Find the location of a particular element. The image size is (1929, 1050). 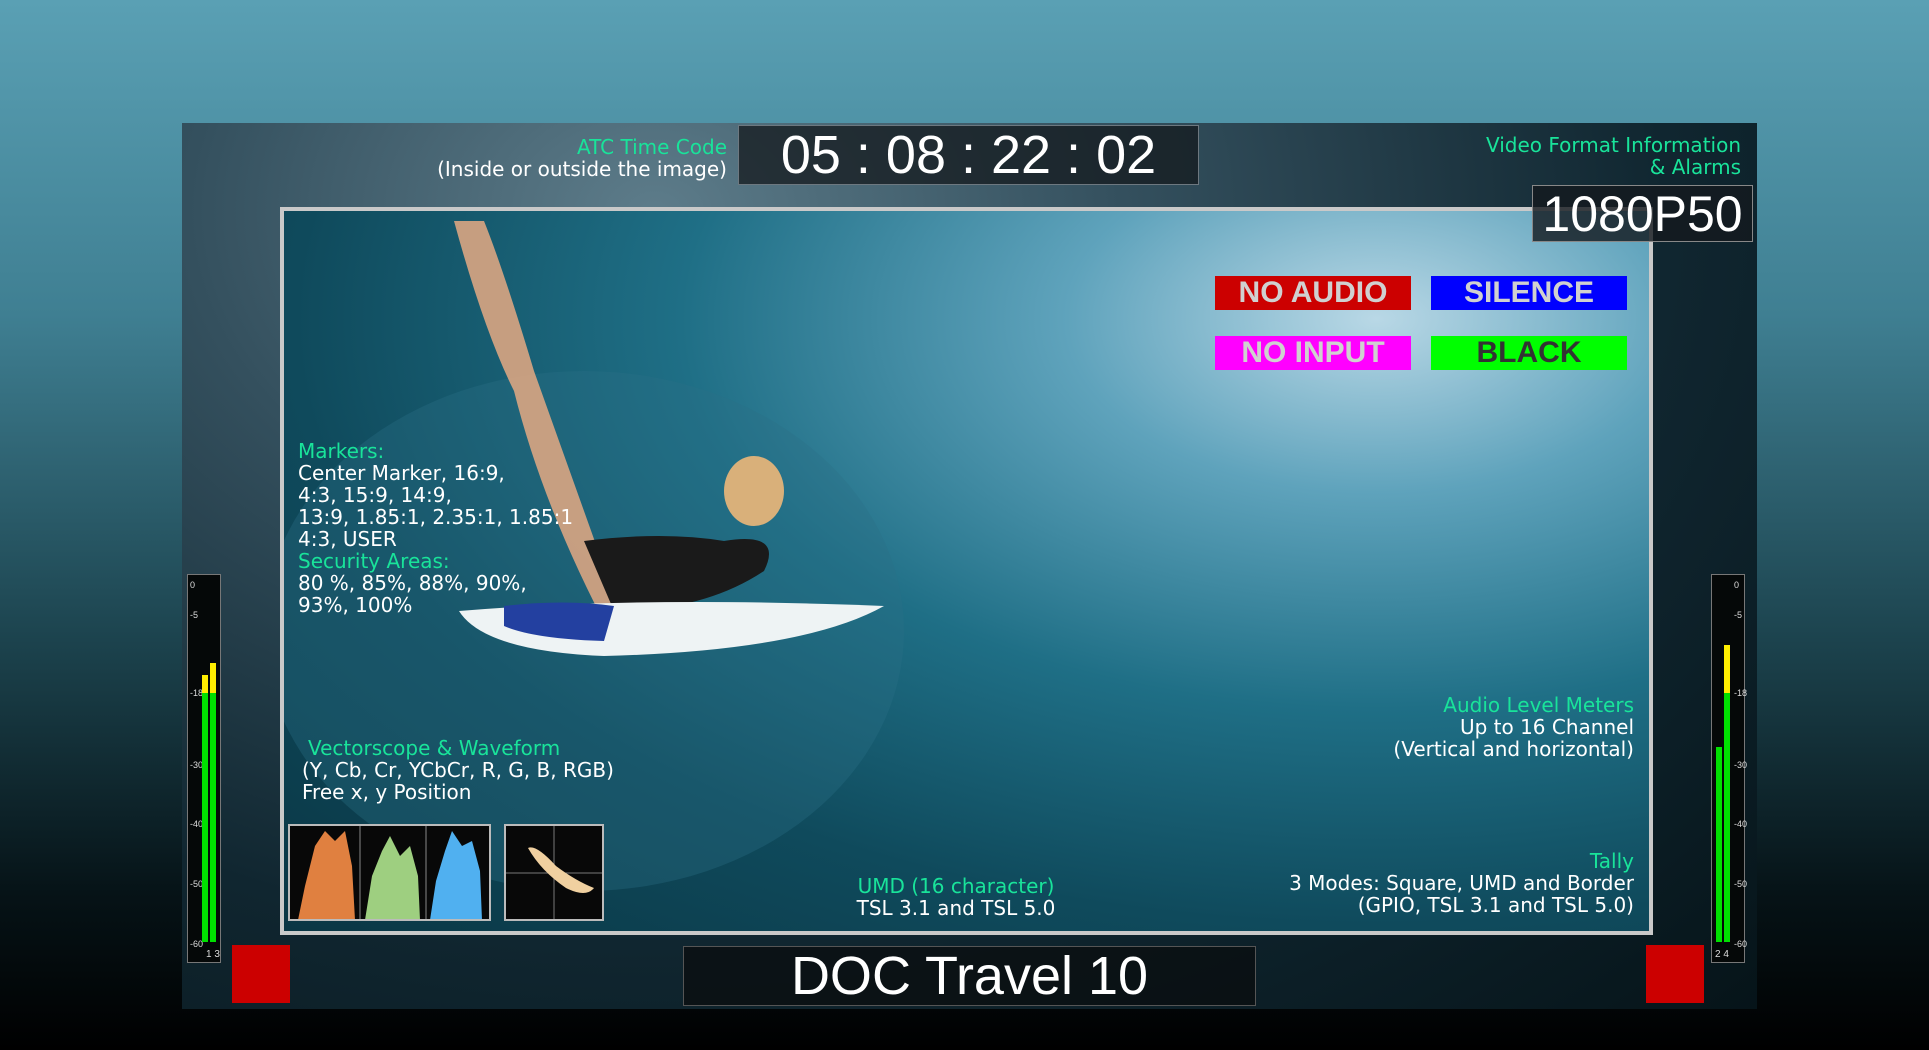

audio-info-line: (Vertical and horizontal) is located at coordinates (1513, 749).